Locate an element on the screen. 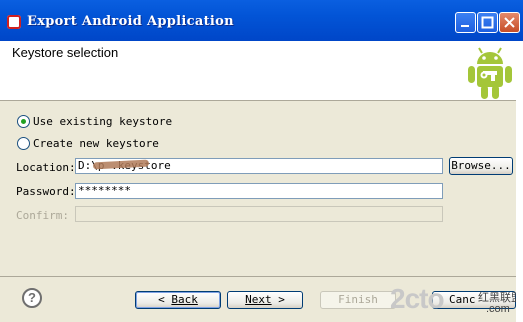  page-title: Keystore selection is located at coordinates (65, 52).